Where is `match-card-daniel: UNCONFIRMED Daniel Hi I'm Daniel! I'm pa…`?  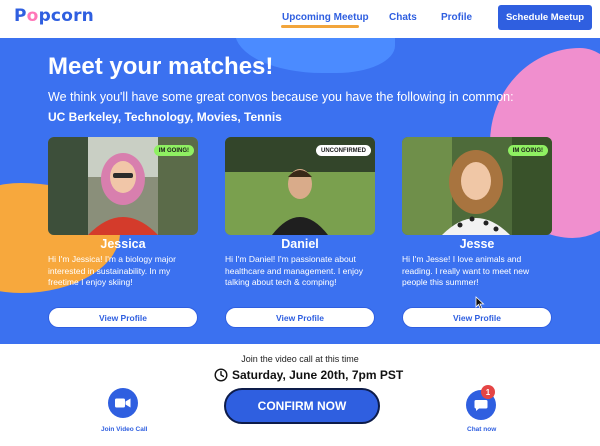
match-card-daniel: UNCONFIRMED Daniel Hi I'm Daniel! I'm pa… is located at coordinates (300, 232).